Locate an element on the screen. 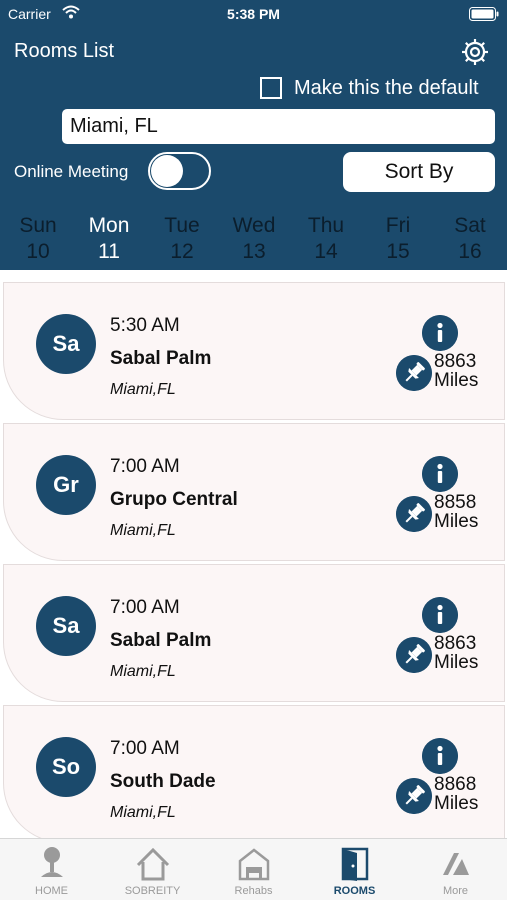  day-date: 13 is located at coordinates (254, 251).